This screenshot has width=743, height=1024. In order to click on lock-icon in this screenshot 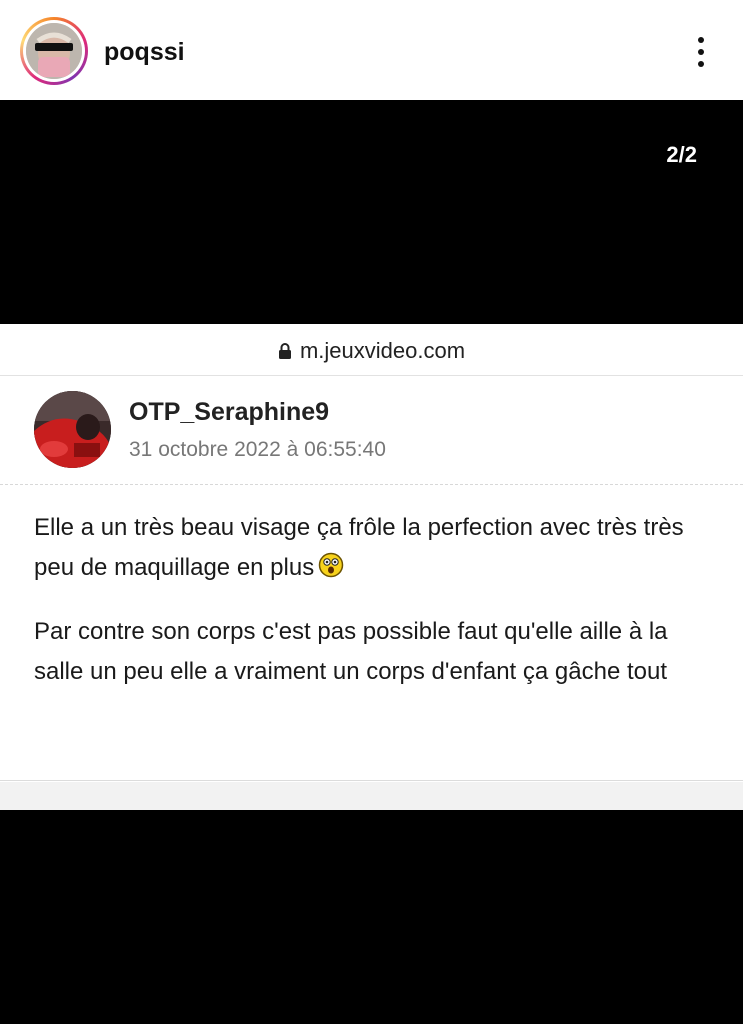, I will do `click(285, 349)`.